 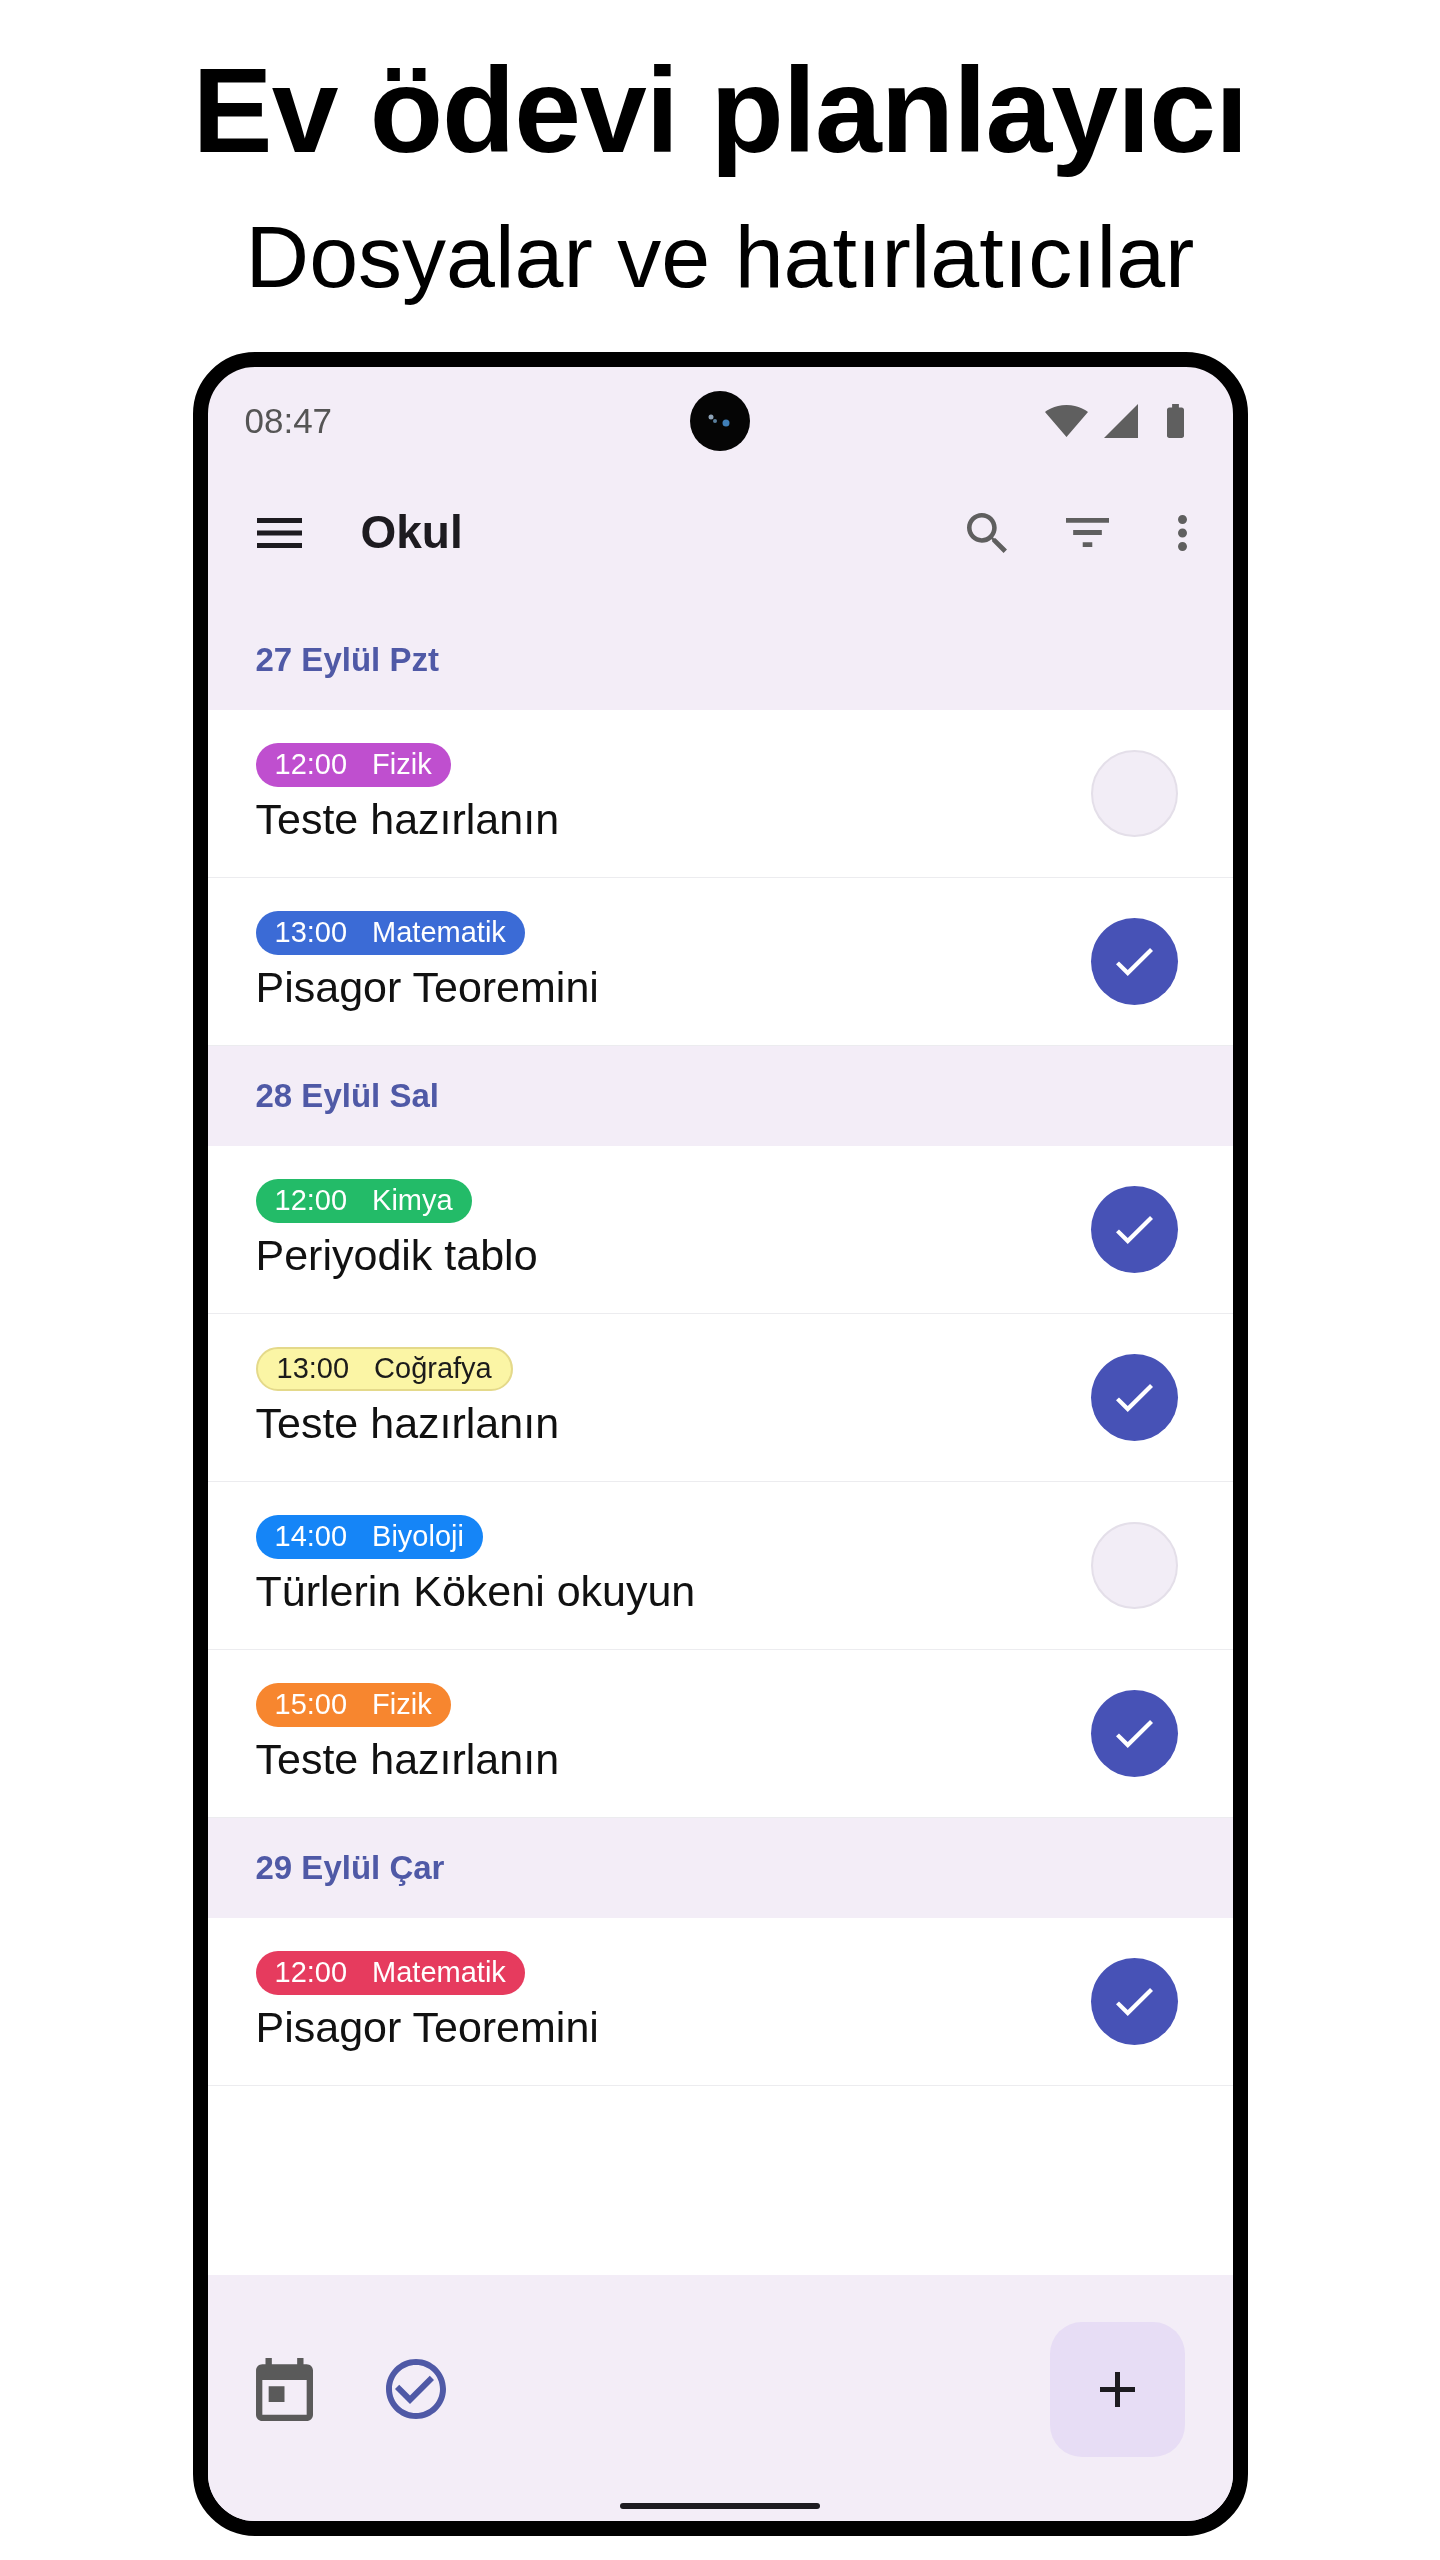 I want to click on tag-subject: Kimya, so click(x=412, y=1200).